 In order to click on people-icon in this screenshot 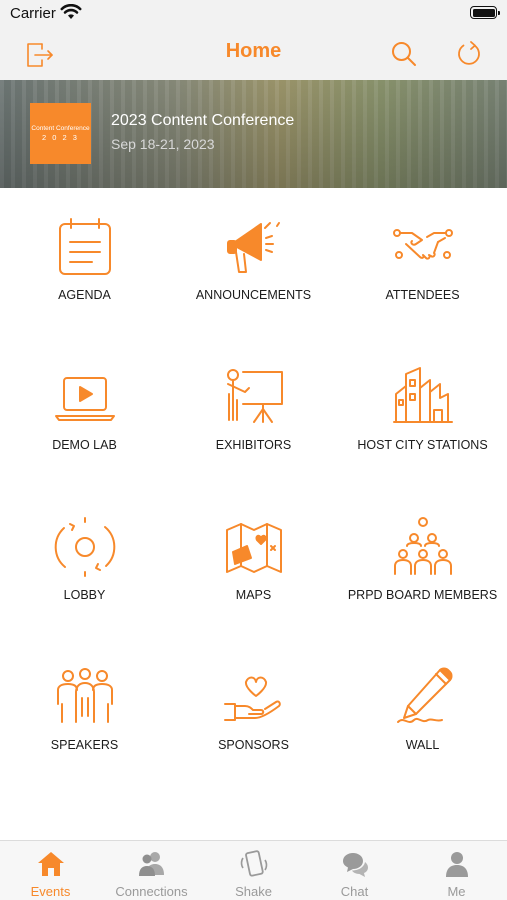, I will do `click(151, 864)`.